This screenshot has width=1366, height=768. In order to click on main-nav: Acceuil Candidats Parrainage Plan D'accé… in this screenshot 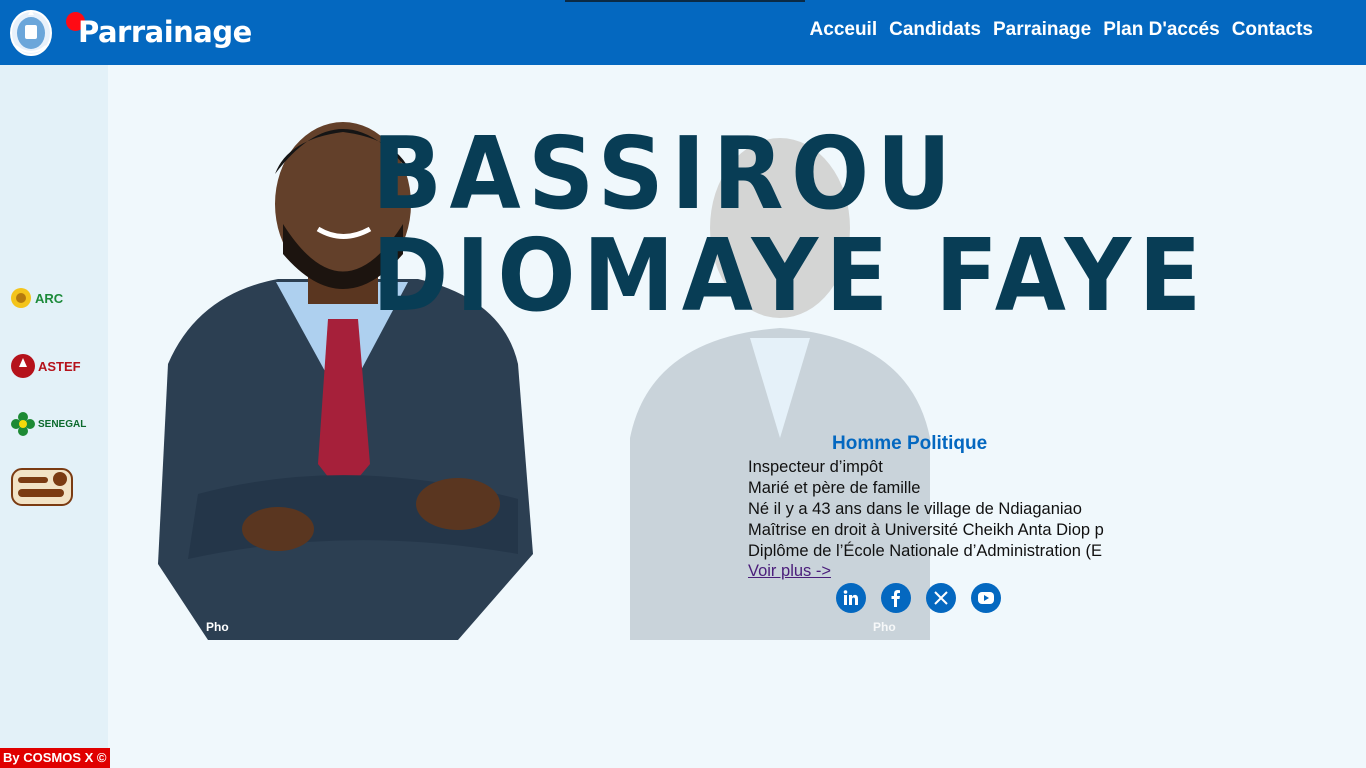, I will do `click(1061, 30)`.